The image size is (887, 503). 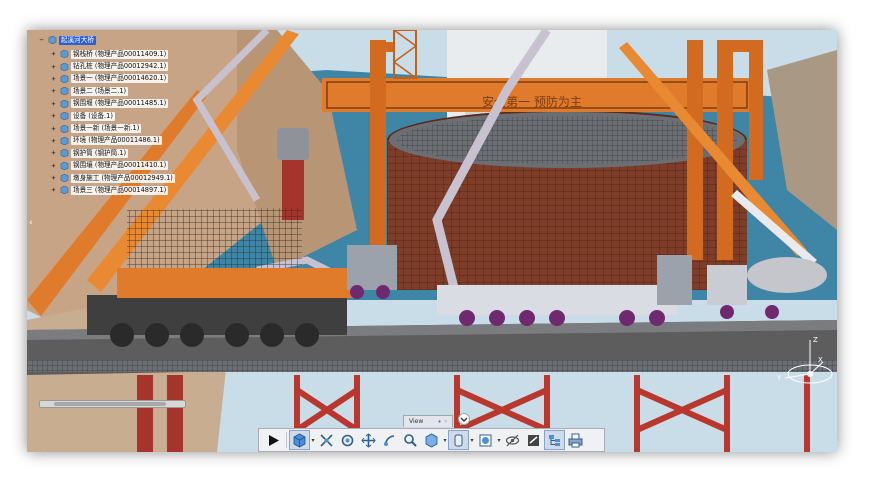 I want to click on view-cube-button, so click(x=299, y=440).